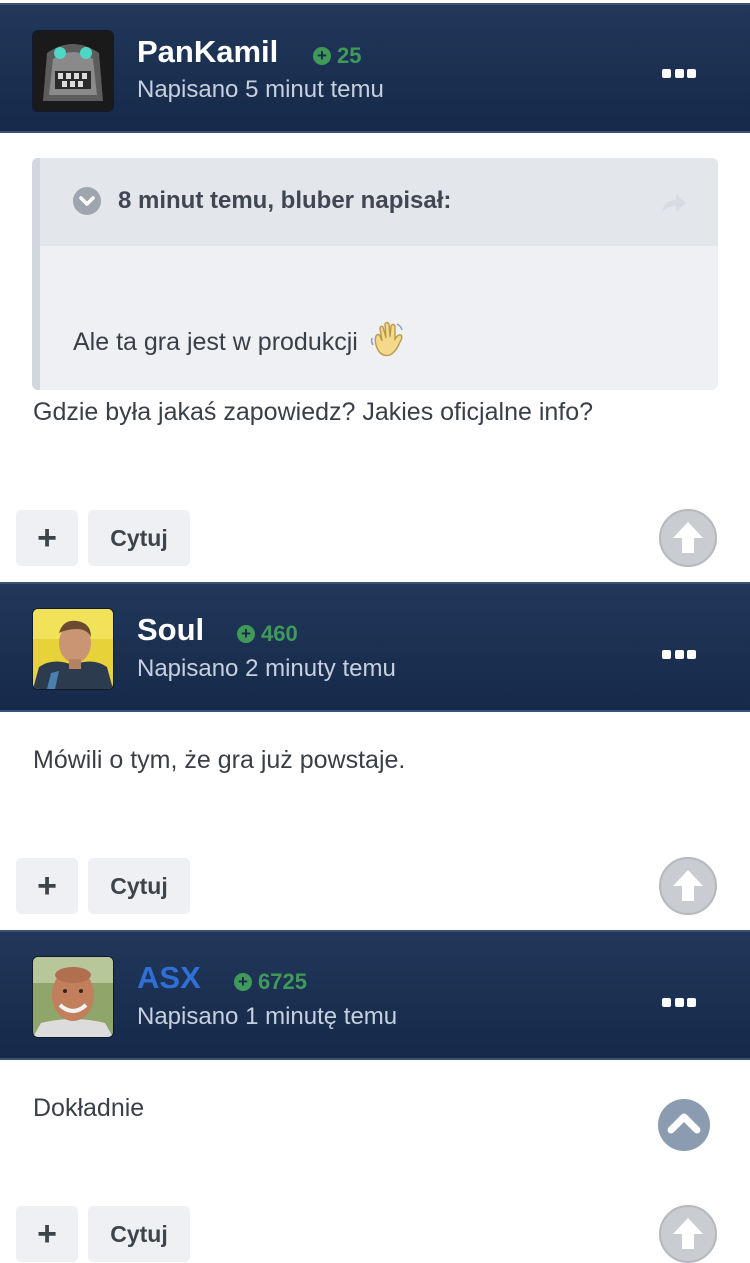 This screenshot has width=750, height=1263. I want to click on post-header: PanKamil + 25 Napisano 5 minut temu, so click(375, 68).